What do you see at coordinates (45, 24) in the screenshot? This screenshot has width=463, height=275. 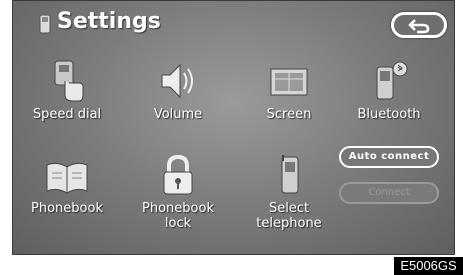 I see `phone-icon` at bounding box center [45, 24].